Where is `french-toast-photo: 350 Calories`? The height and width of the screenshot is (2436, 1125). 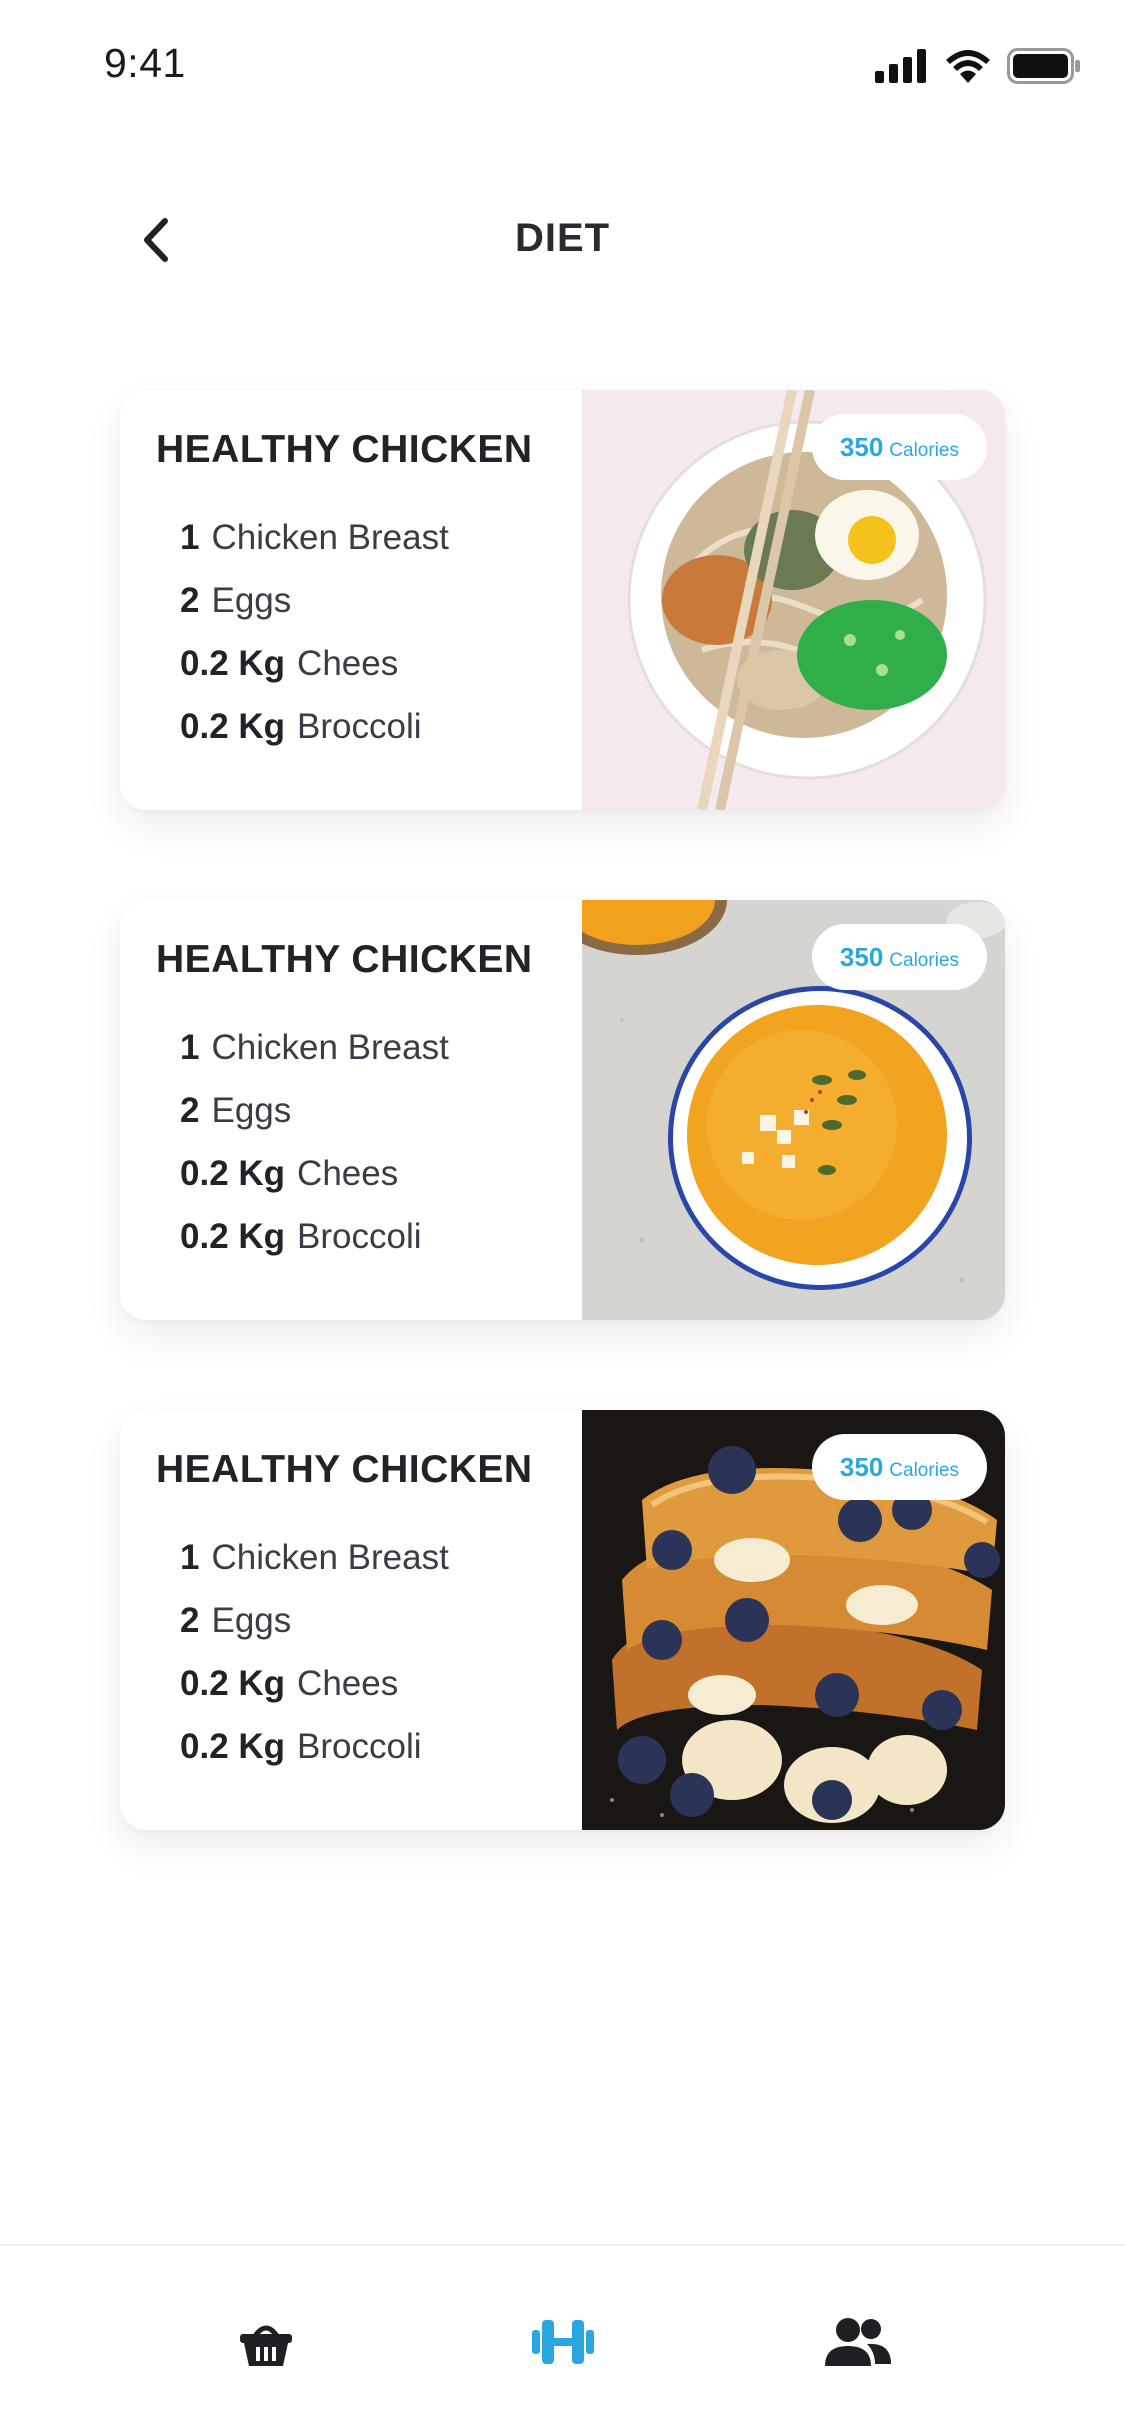 french-toast-photo: 350 Calories is located at coordinates (793, 1620).